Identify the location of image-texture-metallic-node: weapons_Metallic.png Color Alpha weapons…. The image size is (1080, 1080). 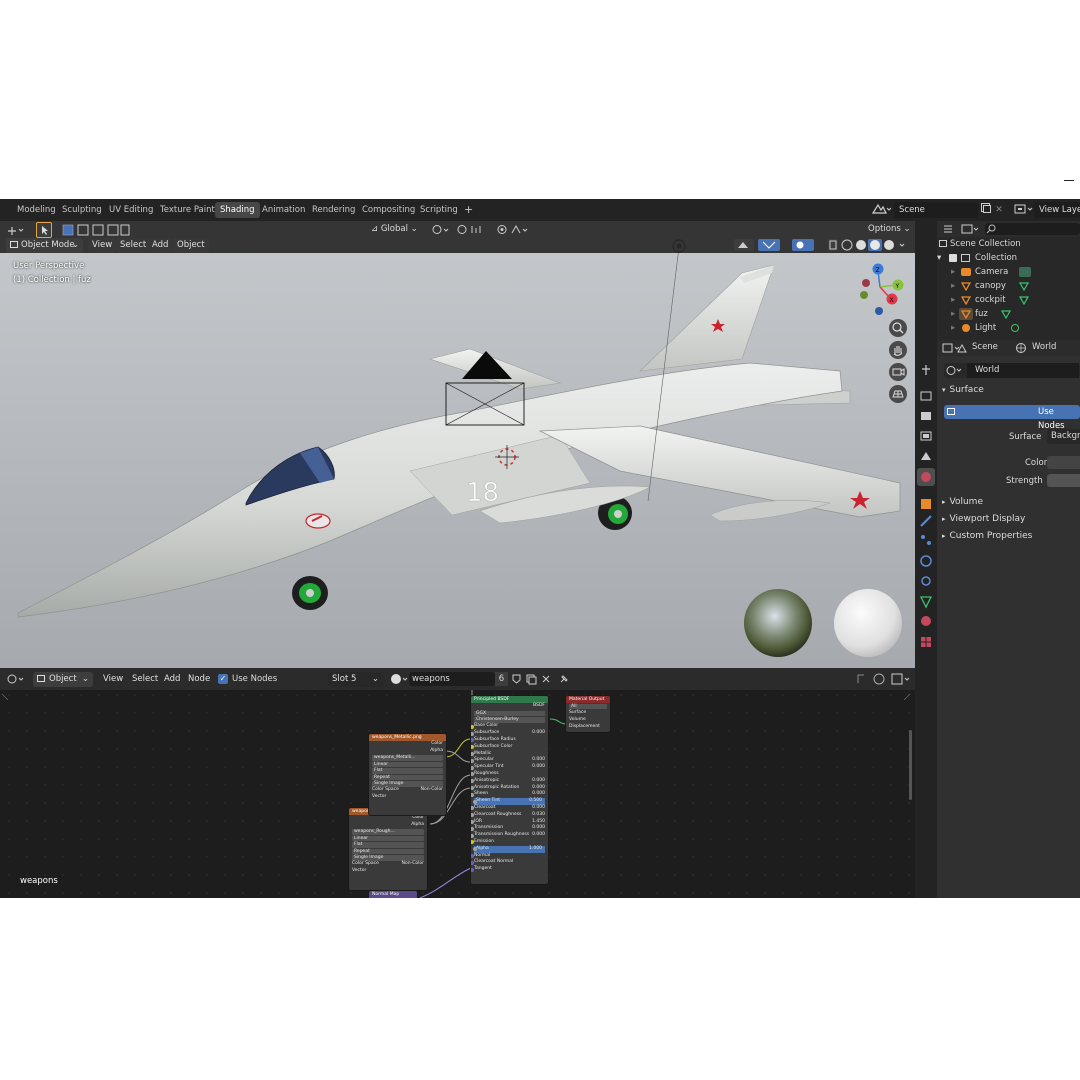
(407, 774).